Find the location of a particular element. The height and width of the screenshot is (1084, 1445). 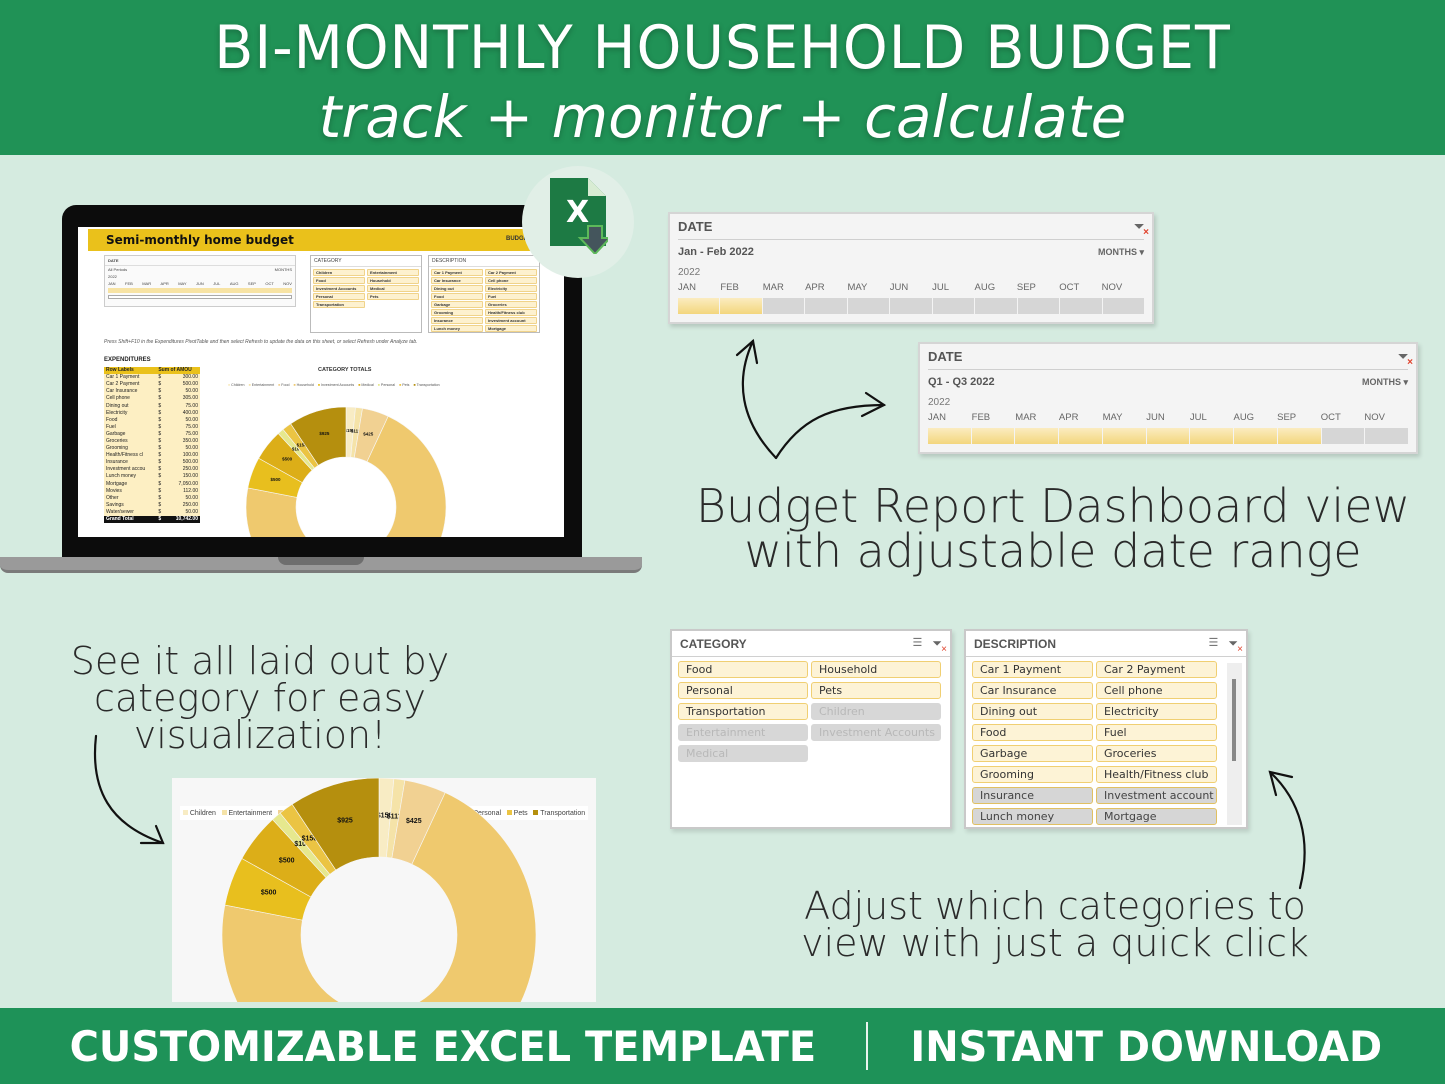

mini-description-item: Grooming is located at coordinates (457, 312).